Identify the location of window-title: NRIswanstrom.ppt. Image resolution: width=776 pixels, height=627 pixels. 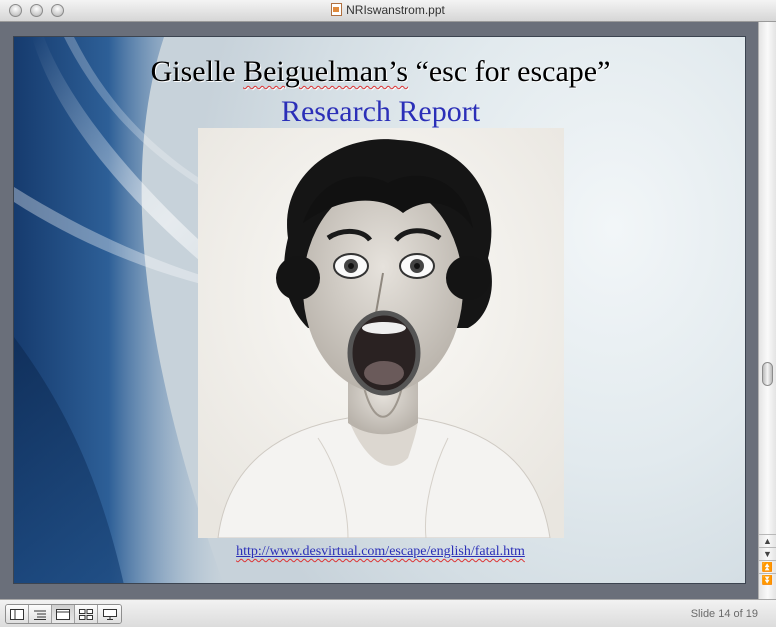
(388, 10).